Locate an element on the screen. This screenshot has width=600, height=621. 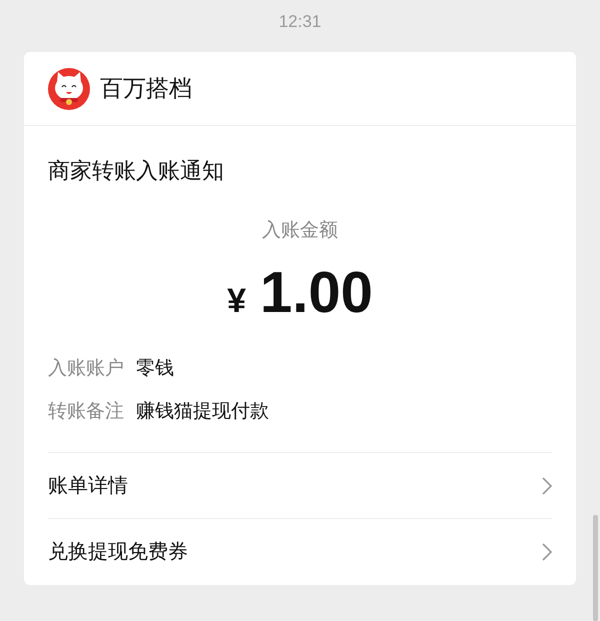
detail-label: 入账账户 is located at coordinates (86, 369).